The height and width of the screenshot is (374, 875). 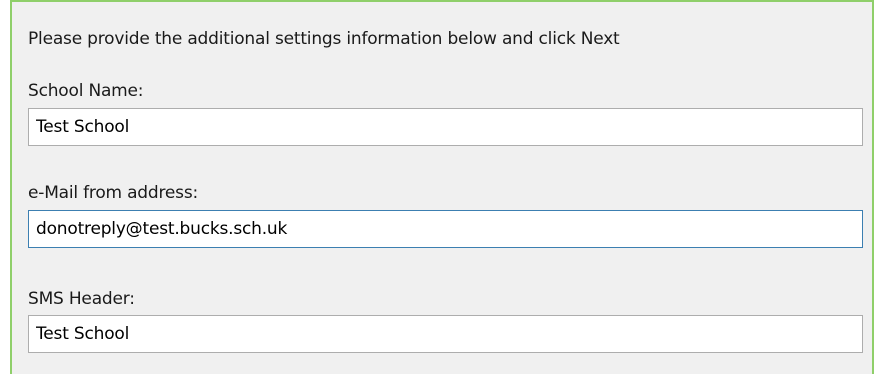 I want to click on sms-header-label: SMS Header:, so click(x=81, y=299).